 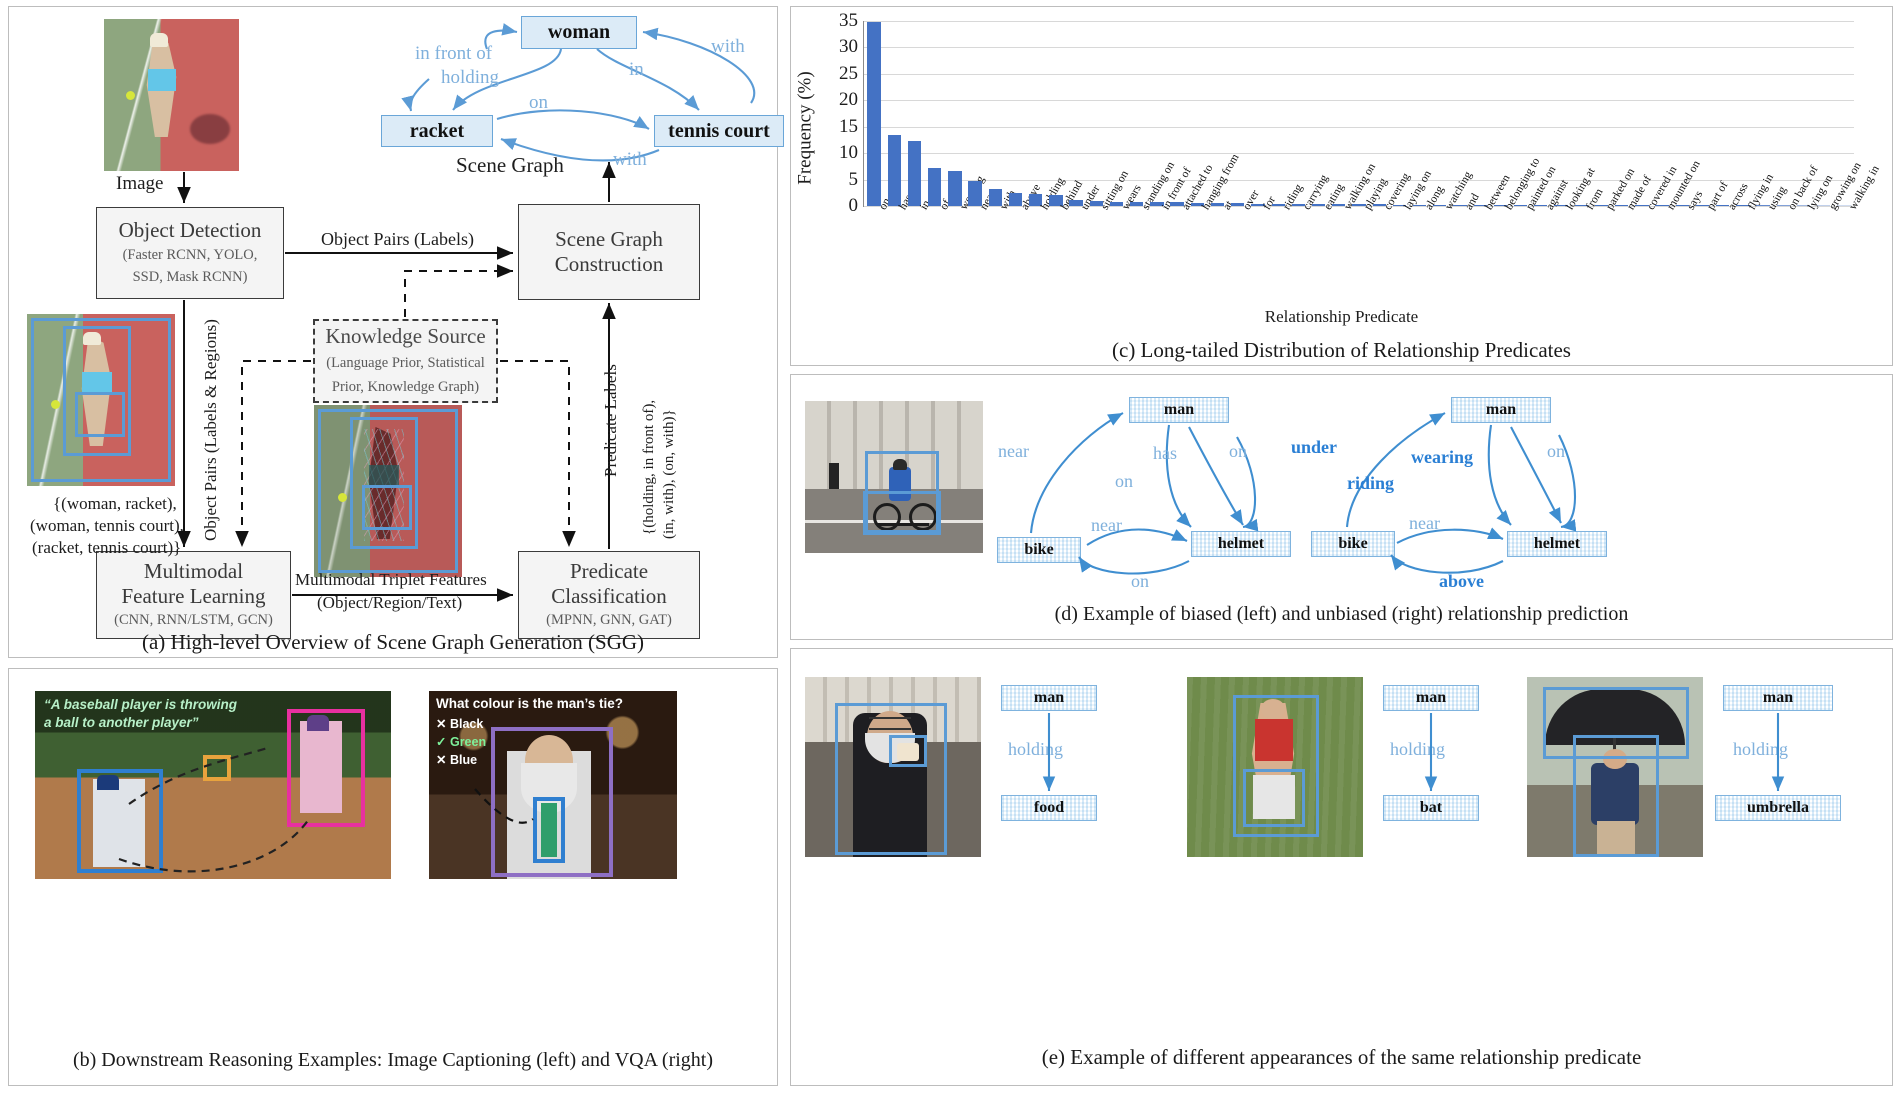 I want to click on e-photo-food, so click(x=893, y=767).